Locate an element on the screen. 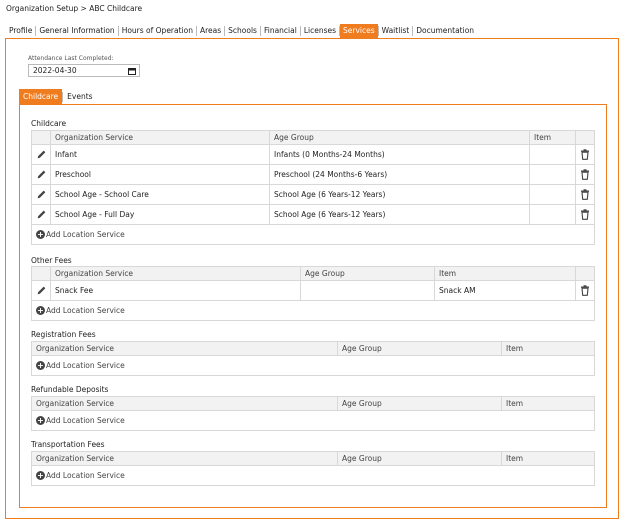 This screenshot has width=626, height=526. tab-profile: Profile is located at coordinates (20, 31).